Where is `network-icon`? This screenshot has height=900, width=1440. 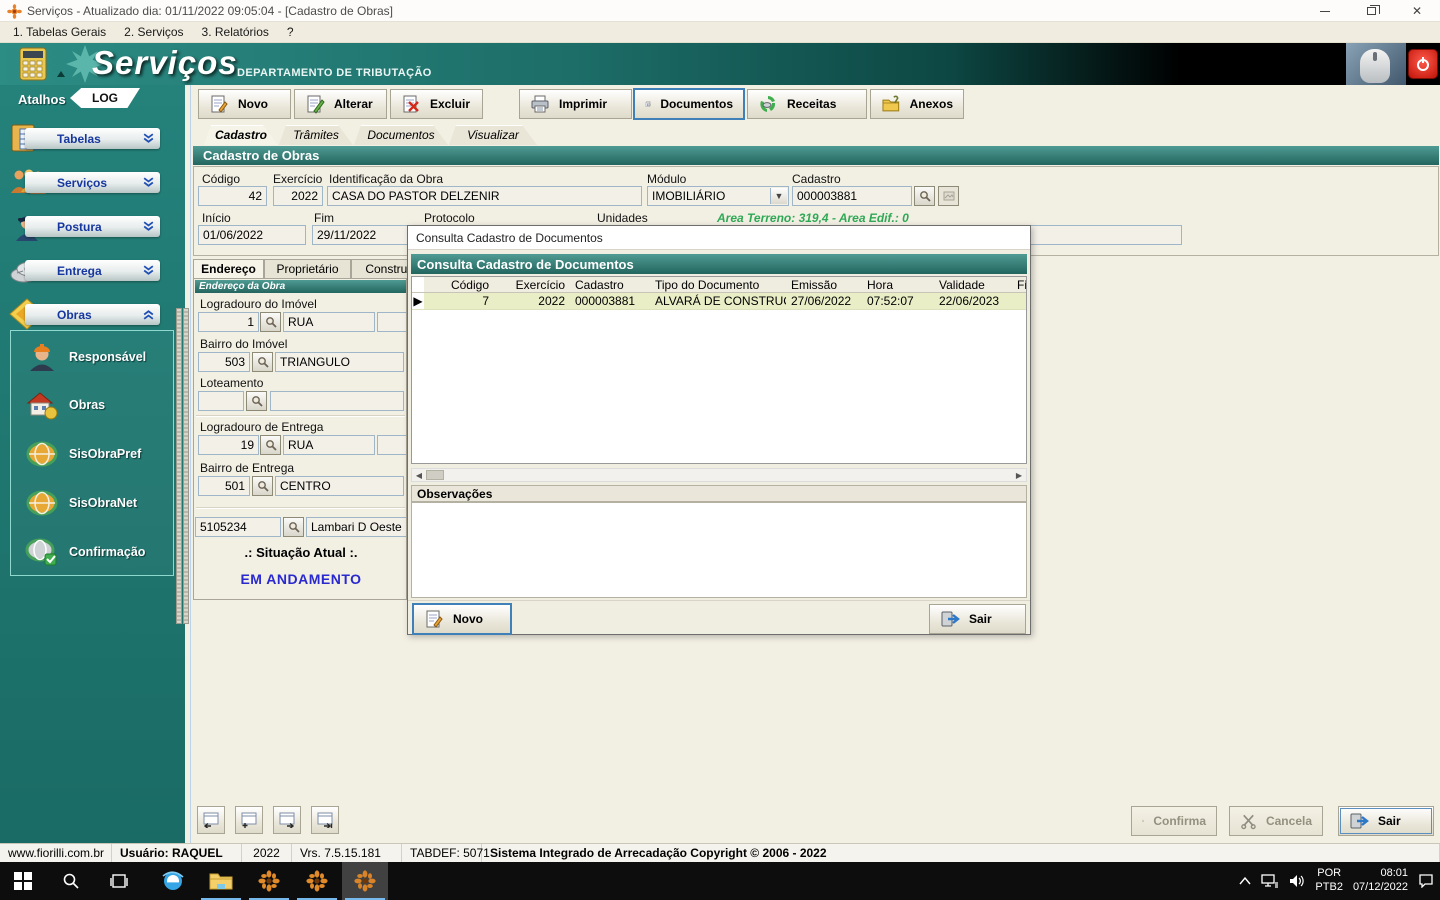
network-icon is located at coordinates (1270, 881).